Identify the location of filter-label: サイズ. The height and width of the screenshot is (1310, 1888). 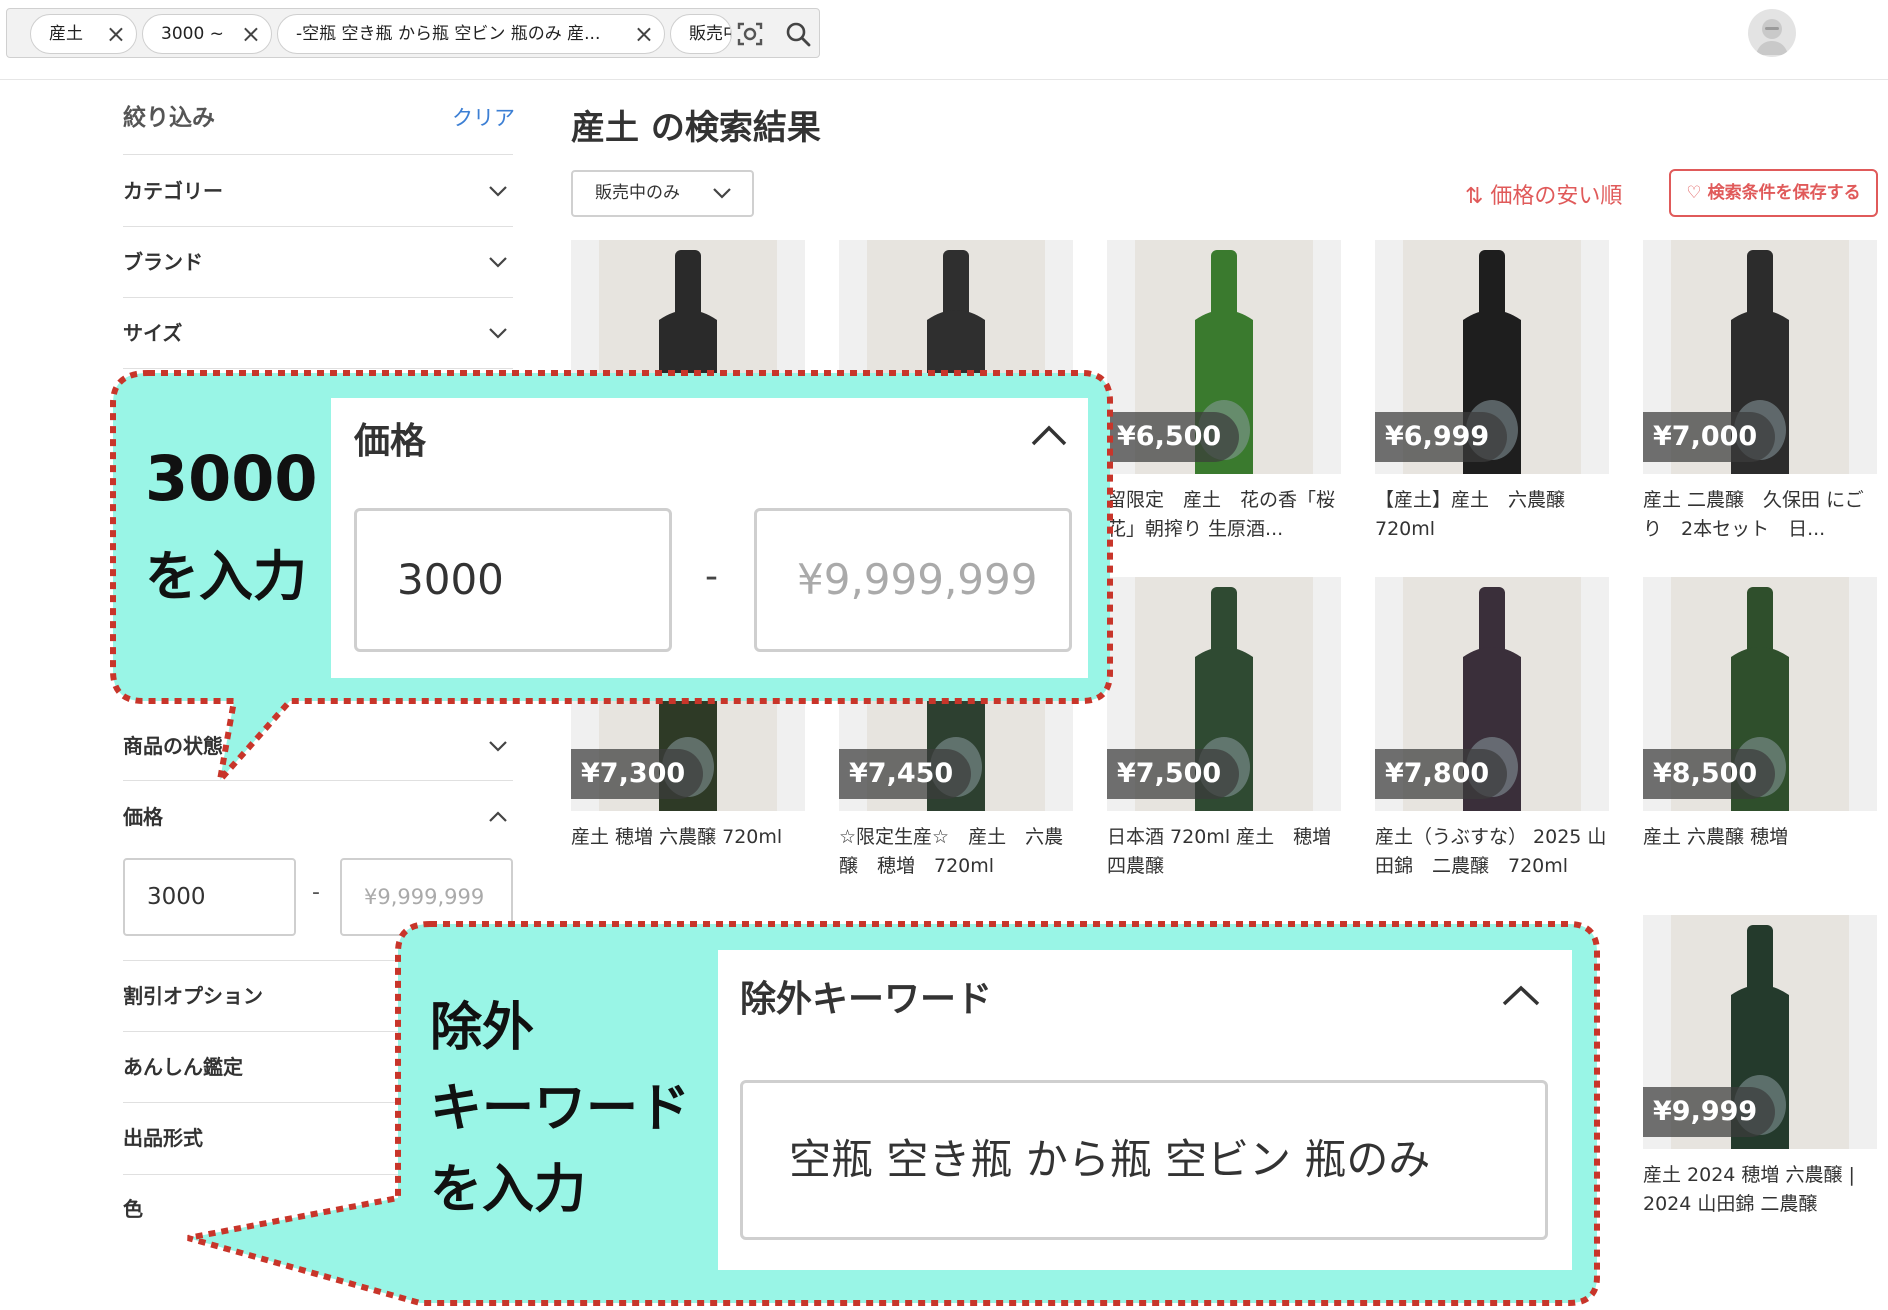
(153, 333).